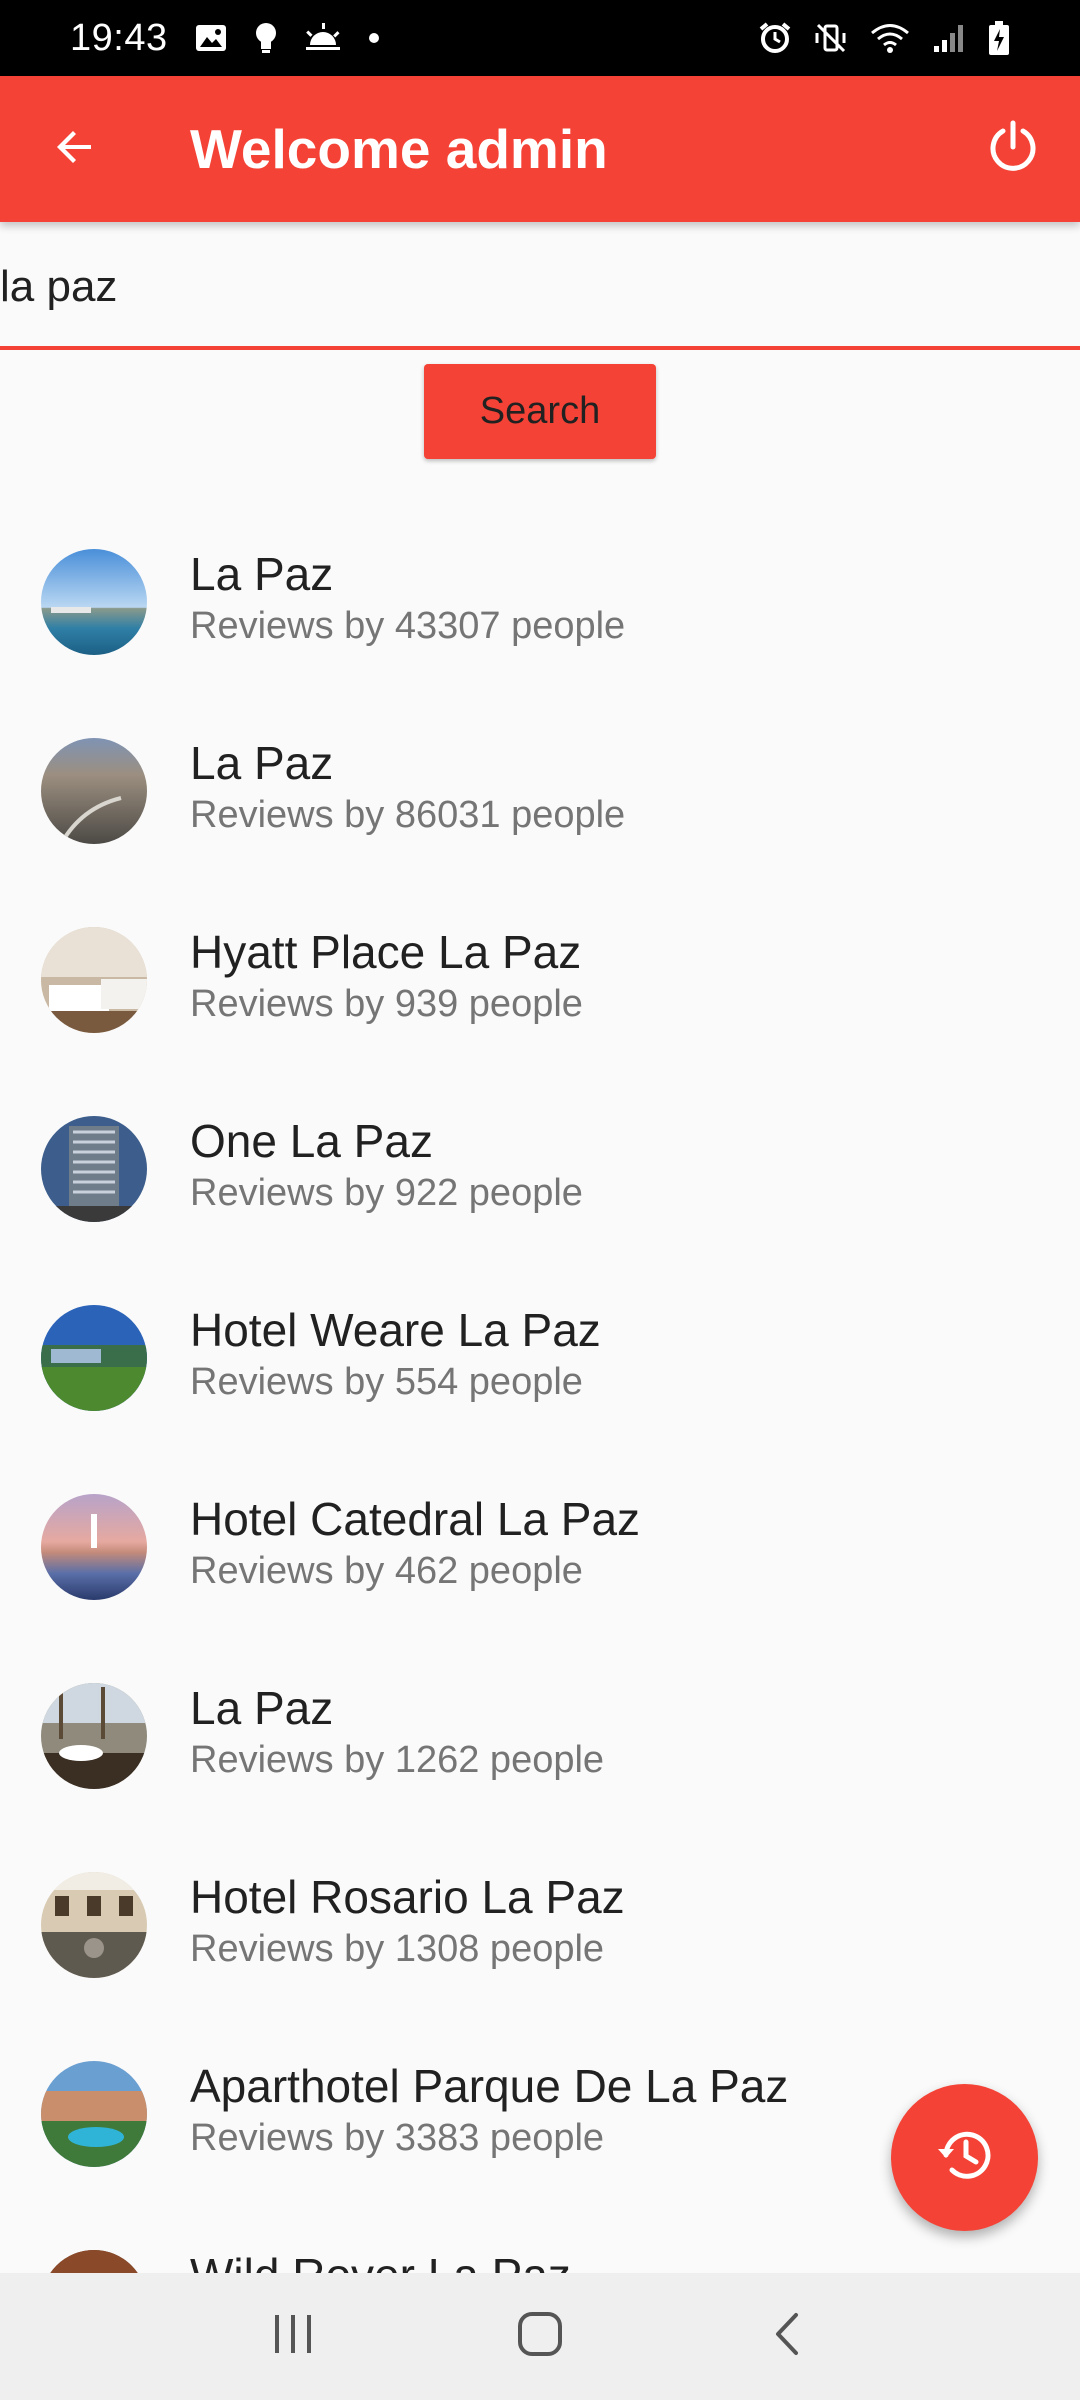  What do you see at coordinates (408, 815) in the screenshot?
I see `item-subtitle: Reviews by 86031 people` at bounding box center [408, 815].